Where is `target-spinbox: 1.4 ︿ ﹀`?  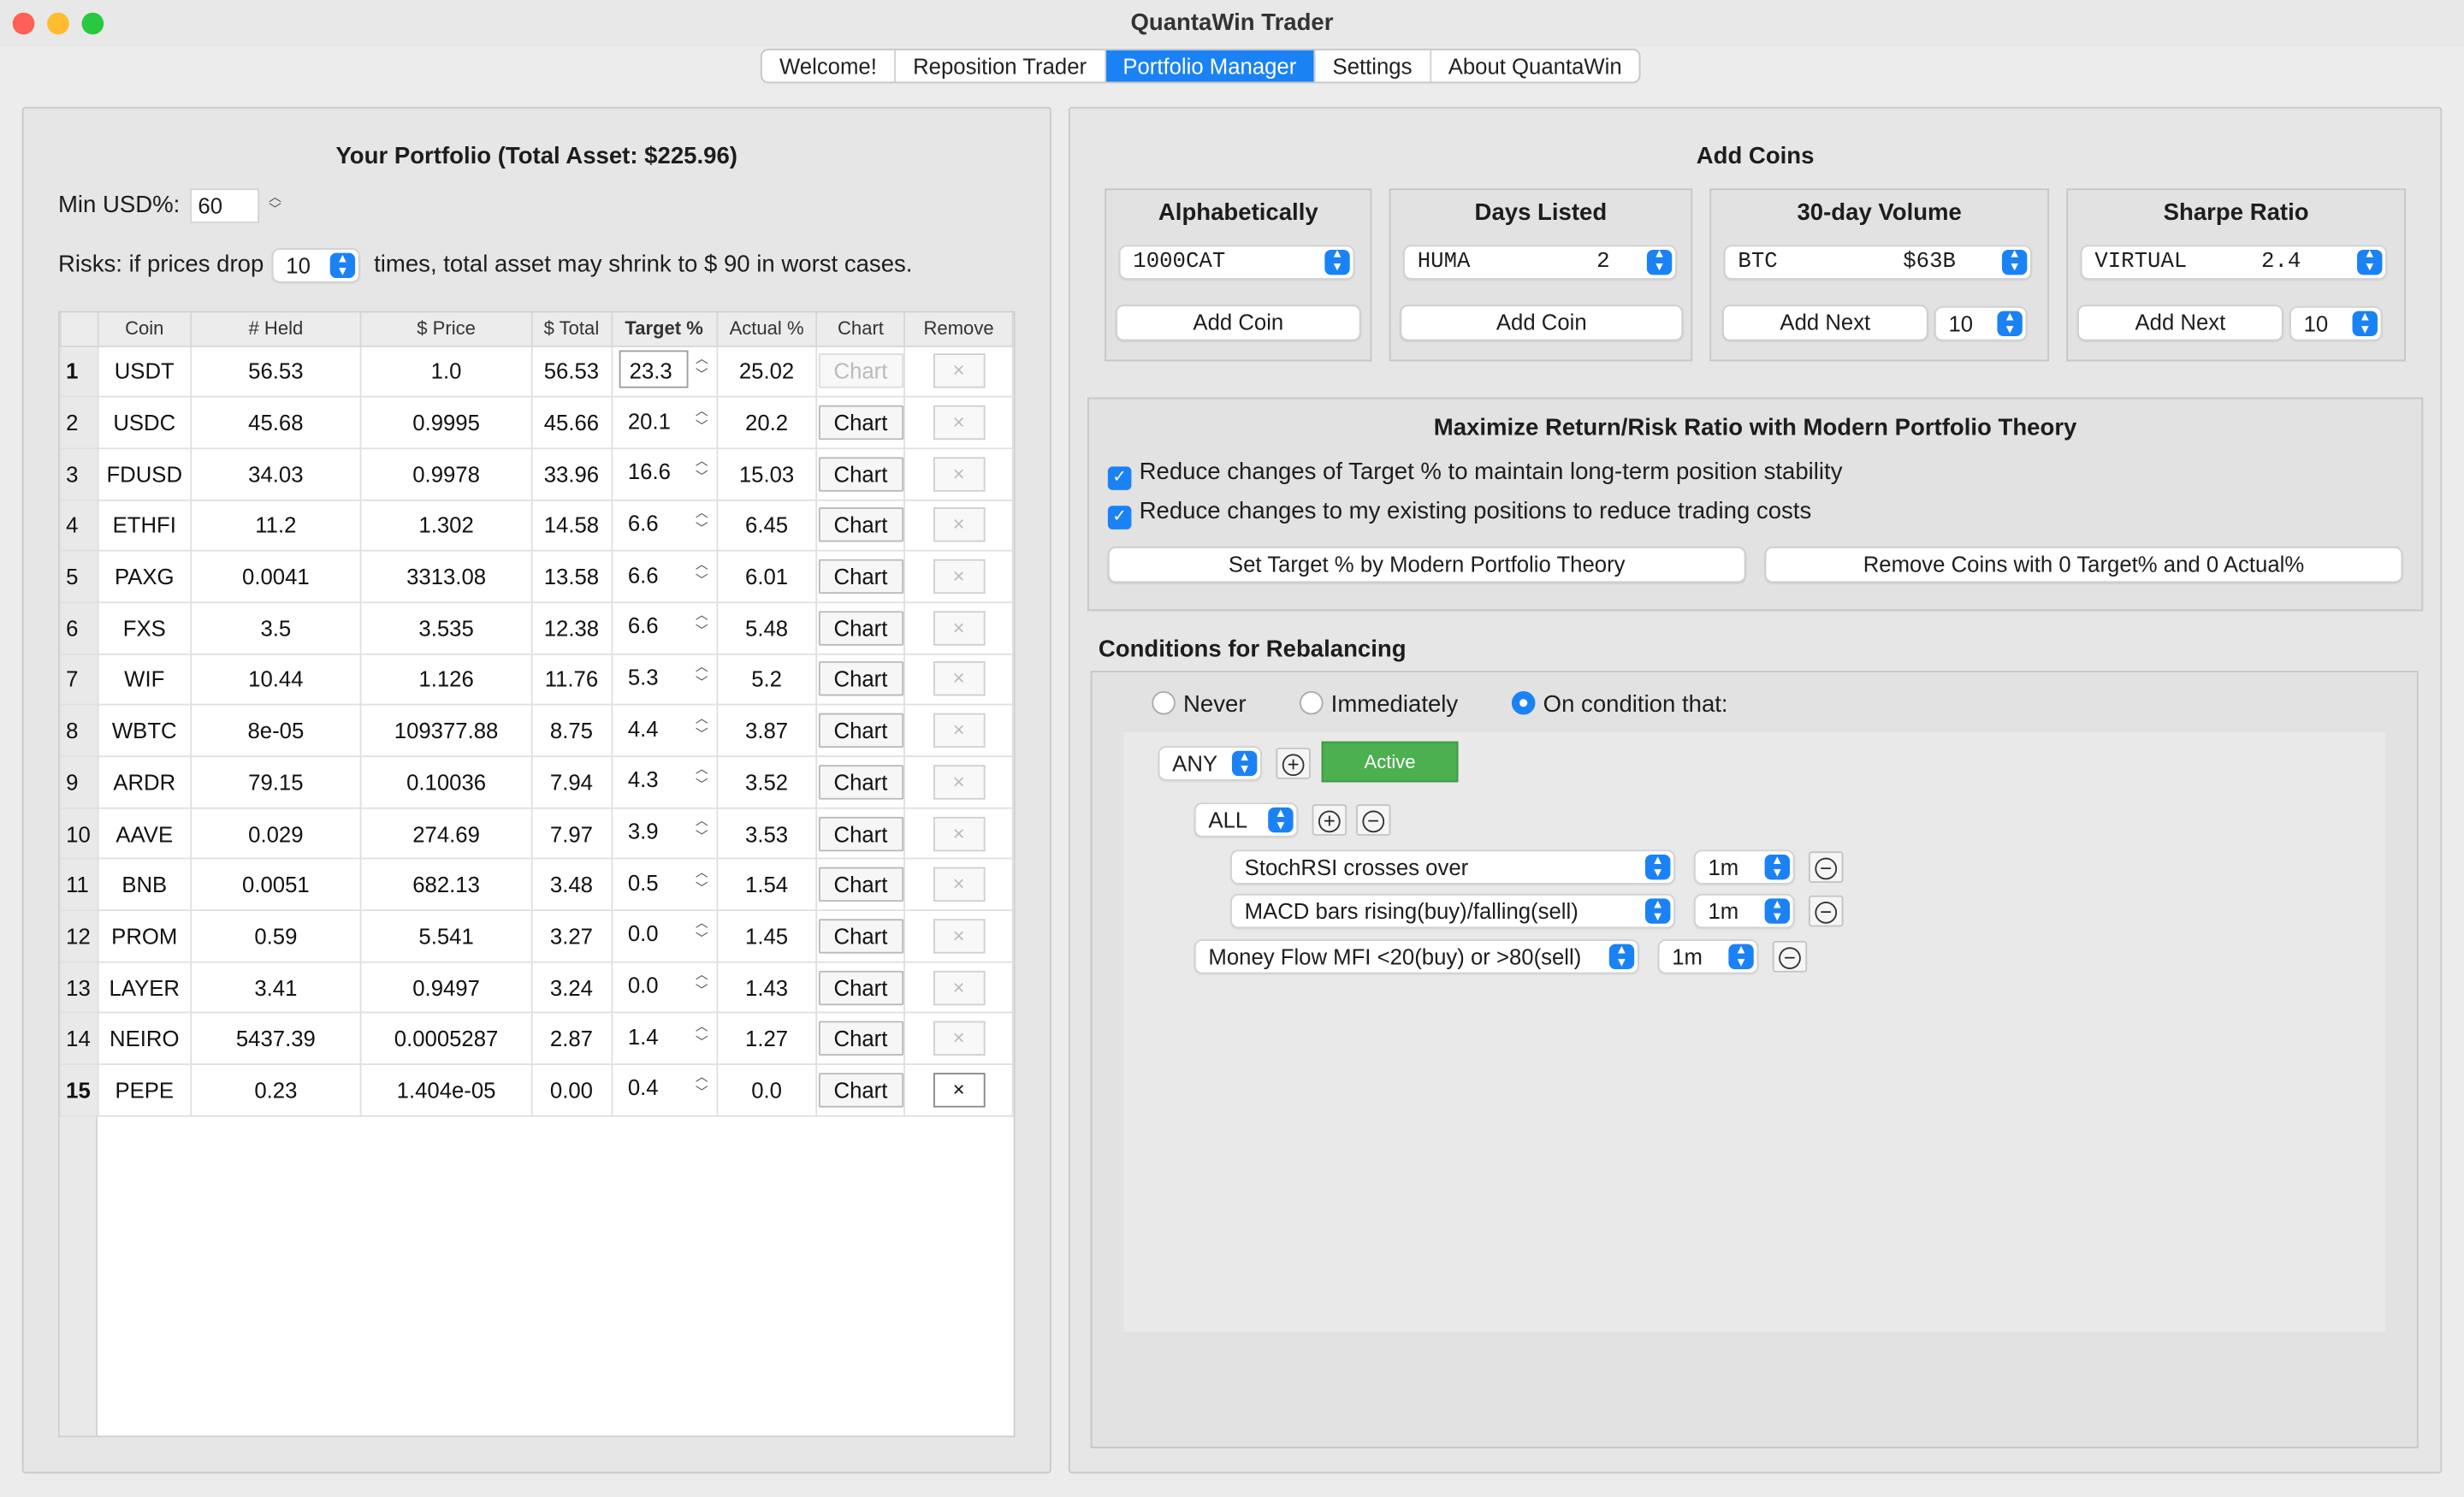
target-spinbox: 1.4 ︿ ﹀ is located at coordinates (664, 1036).